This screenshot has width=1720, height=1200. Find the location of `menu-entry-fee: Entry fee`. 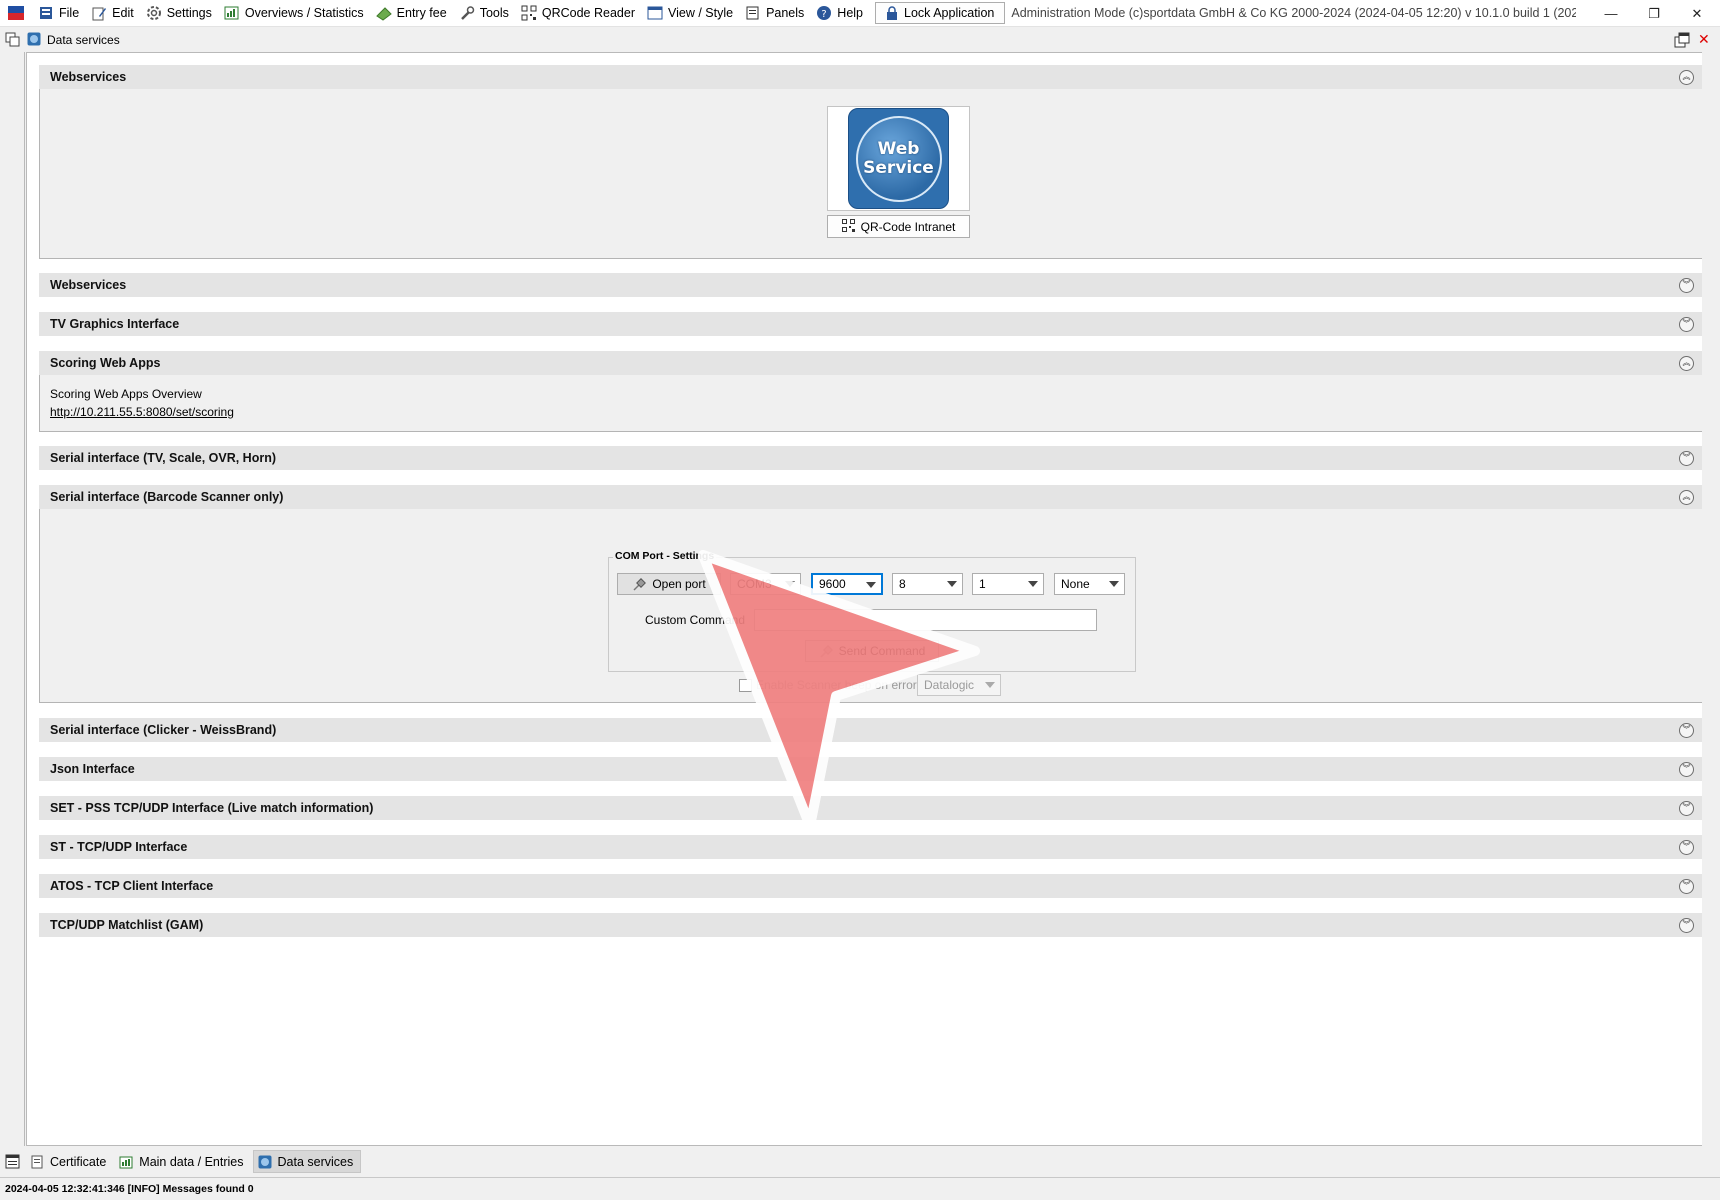

menu-entry-fee: Entry fee is located at coordinates (411, 13).